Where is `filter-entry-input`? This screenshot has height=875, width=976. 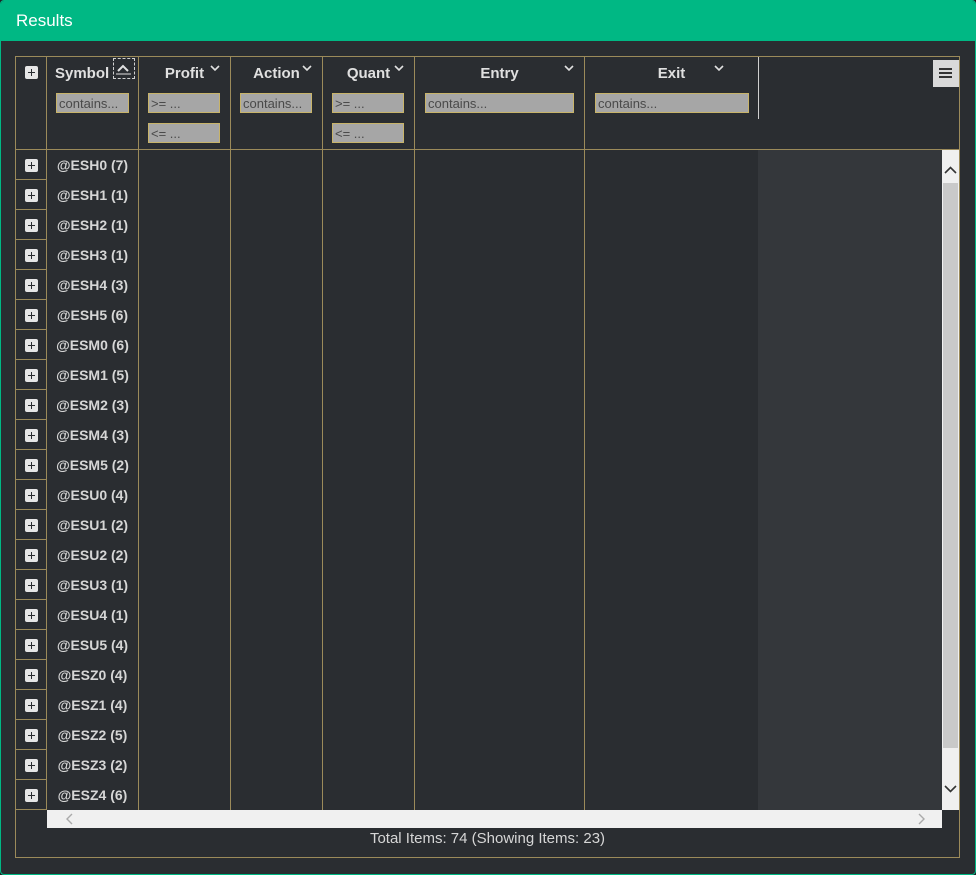 filter-entry-input is located at coordinates (499, 103).